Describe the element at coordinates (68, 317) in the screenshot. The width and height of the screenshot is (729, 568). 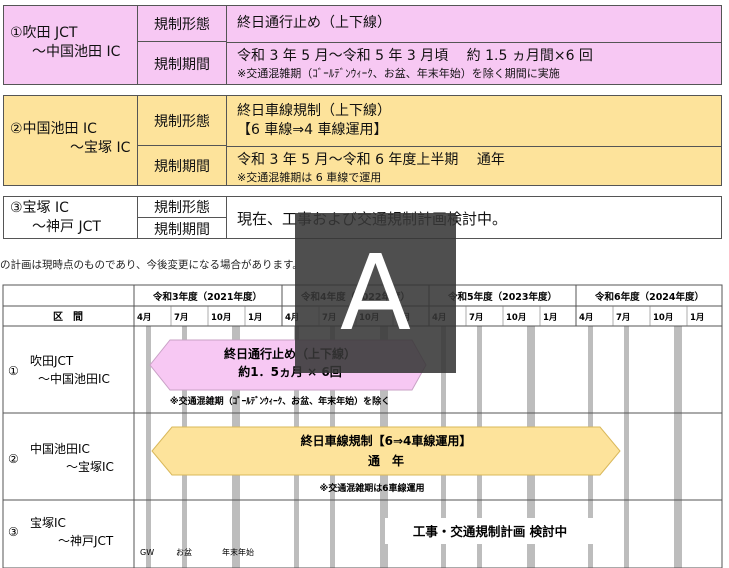
I see `section-header: 区 間` at that location.